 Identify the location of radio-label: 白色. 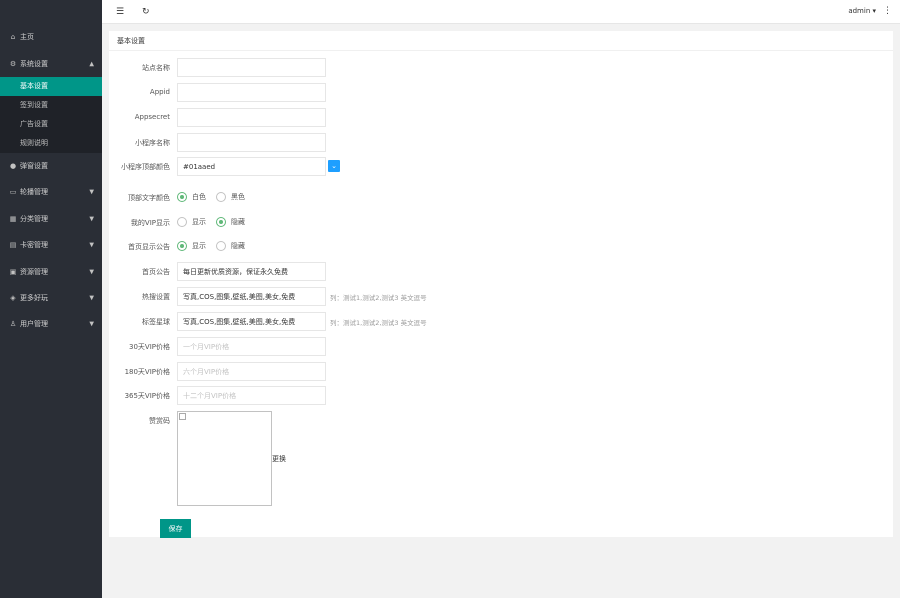
(199, 197).